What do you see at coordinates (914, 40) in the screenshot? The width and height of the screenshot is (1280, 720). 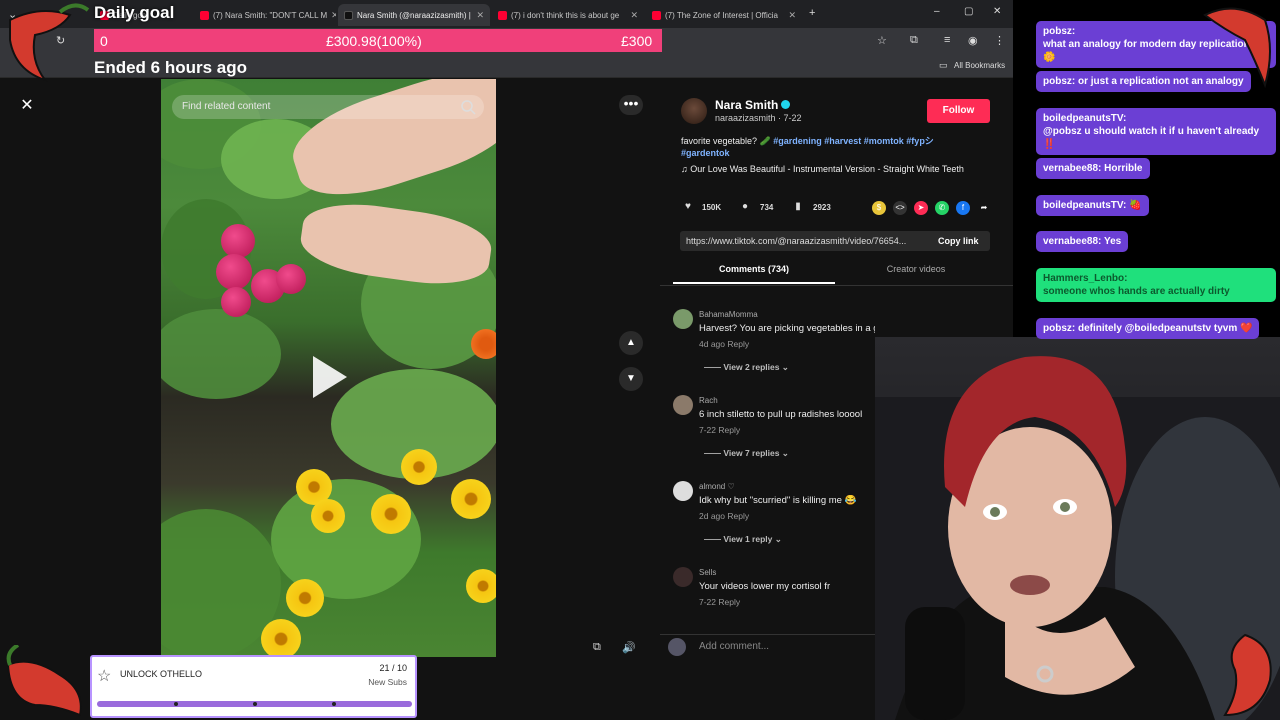 I see `extensions-icon: ⧉` at bounding box center [914, 40].